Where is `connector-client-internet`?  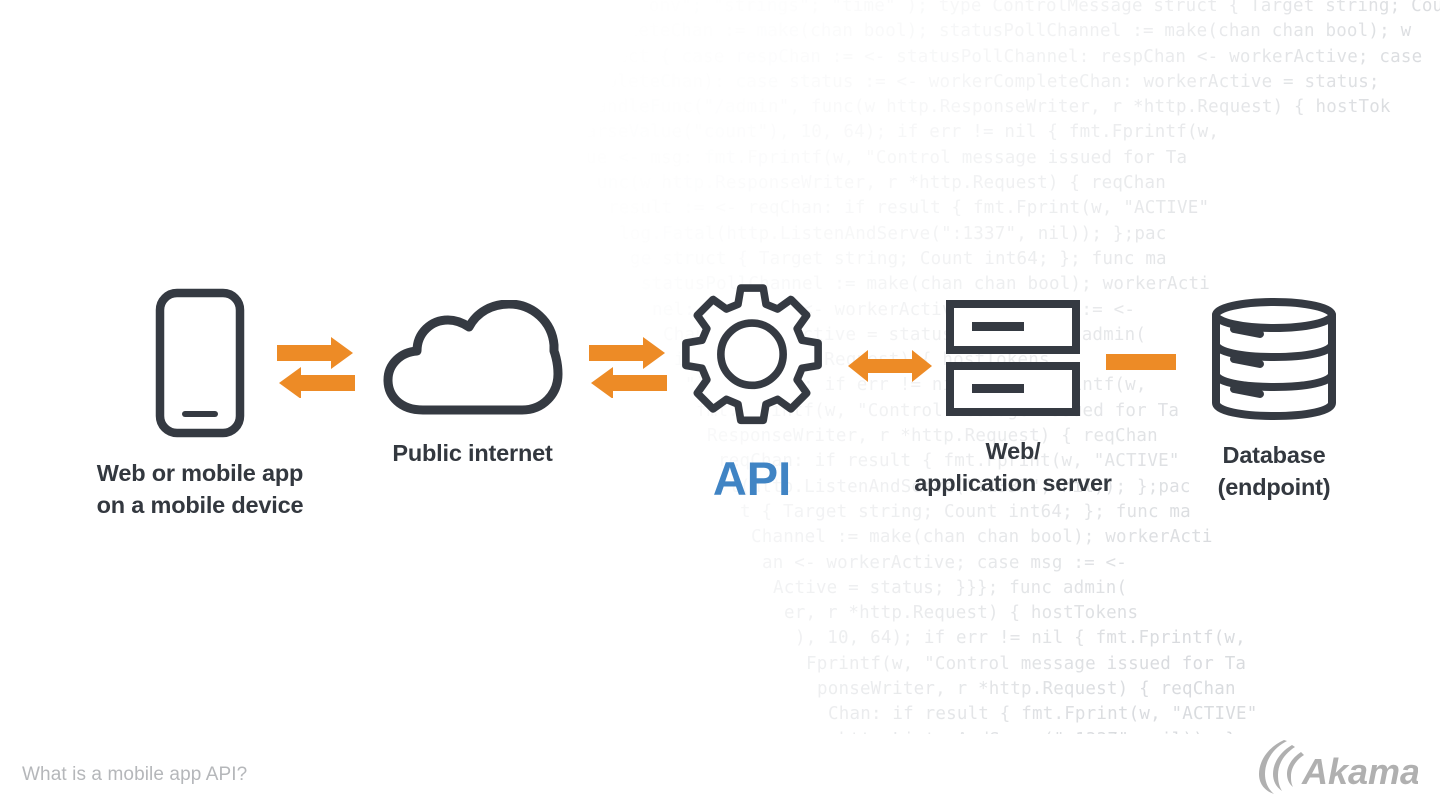
connector-client-internet is located at coordinates (316, 369).